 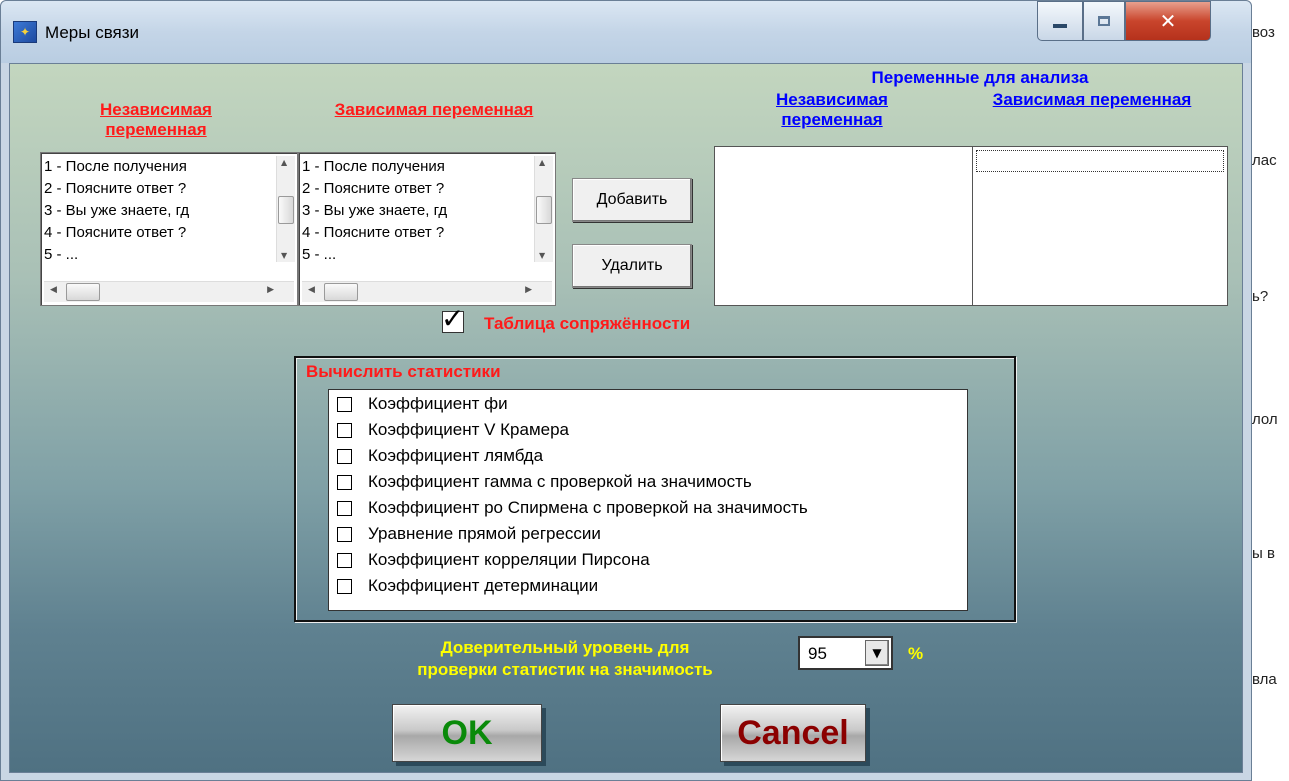 What do you see at coordinates (509, 559) in the screenshot?
I see `statistic-label: Коэффициент корреляции Пирсона` at bounding box center [509, 559].